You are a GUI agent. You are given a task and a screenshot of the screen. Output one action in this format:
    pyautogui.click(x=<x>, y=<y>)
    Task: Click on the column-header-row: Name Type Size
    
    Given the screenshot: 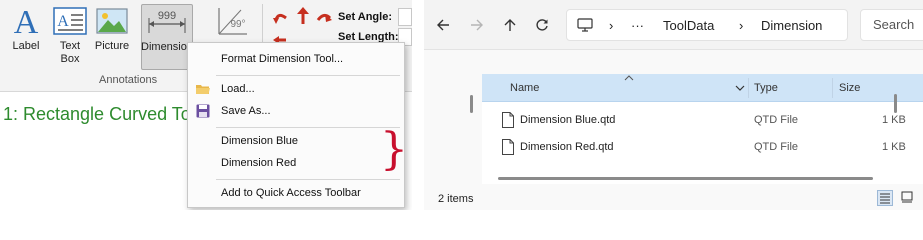 What is the action you would take?
    pyautogui.click(x=702, y=88)
    